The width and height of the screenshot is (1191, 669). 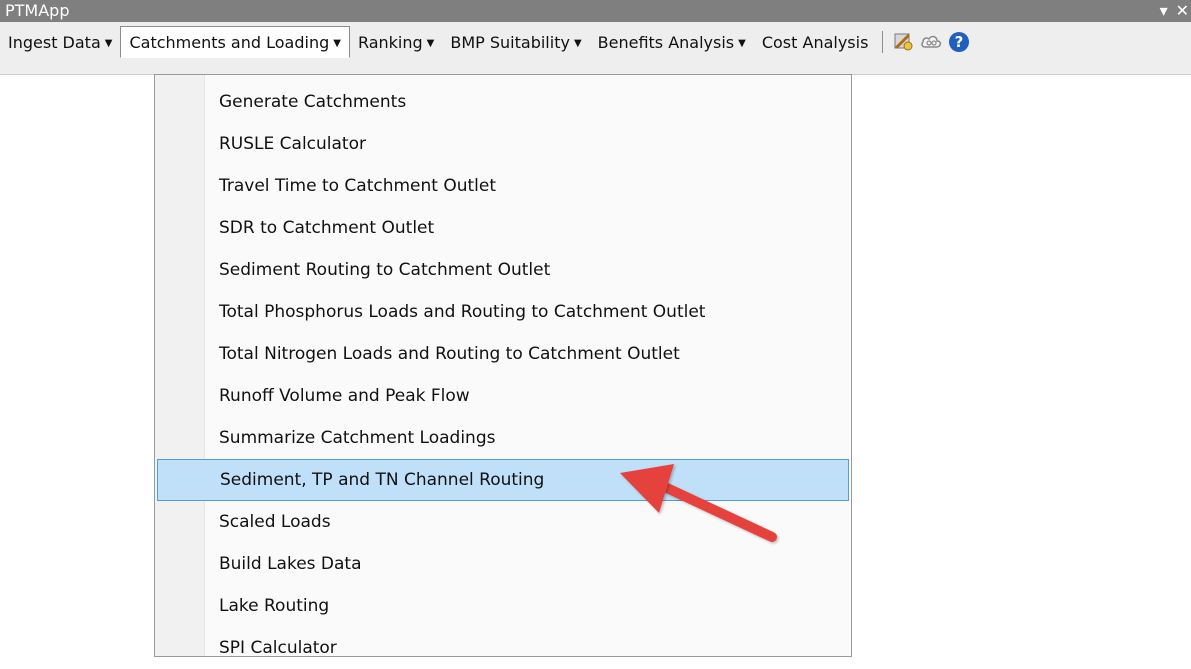 What do you see at coordinates (1164, 11) in the screenshot?
I see `dropdown-control-icon: ▾` at bounding box center [1164, 11].